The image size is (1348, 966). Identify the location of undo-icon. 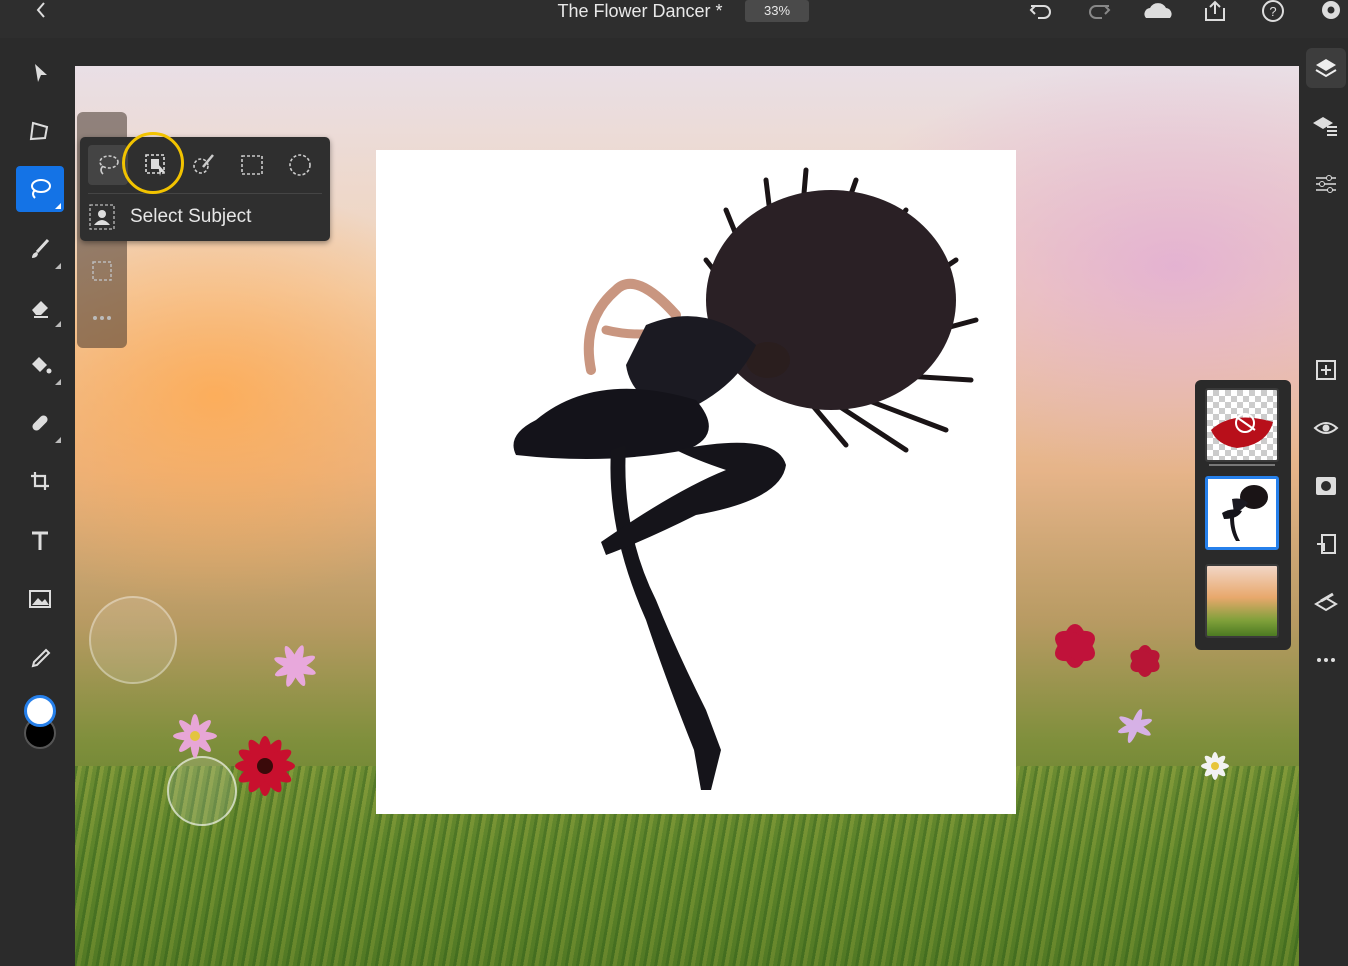
(1041, 12).